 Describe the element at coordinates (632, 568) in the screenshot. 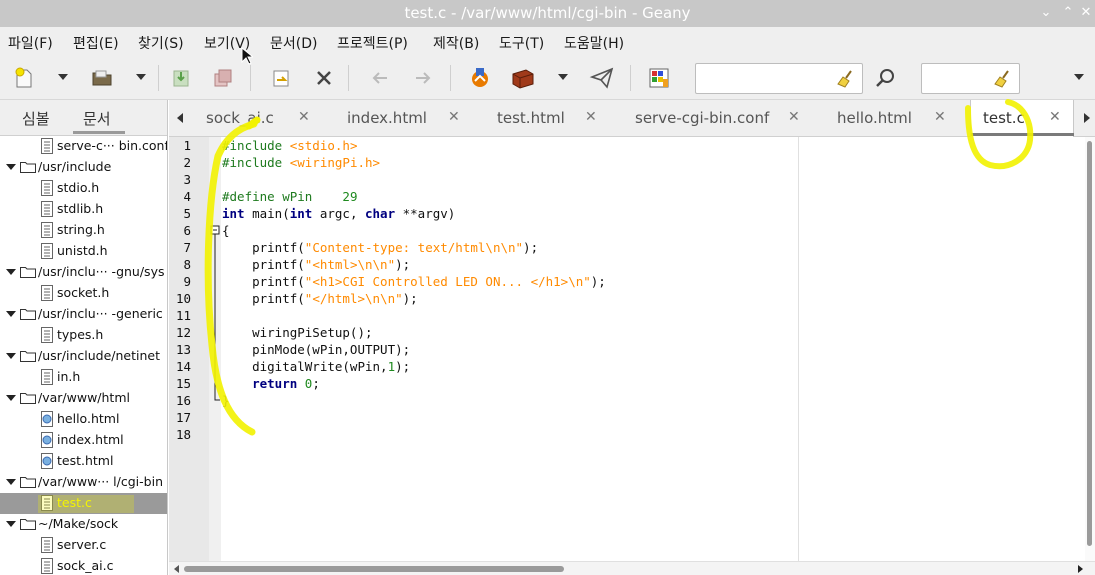

I see `horizontal-scrollbar` at that location.